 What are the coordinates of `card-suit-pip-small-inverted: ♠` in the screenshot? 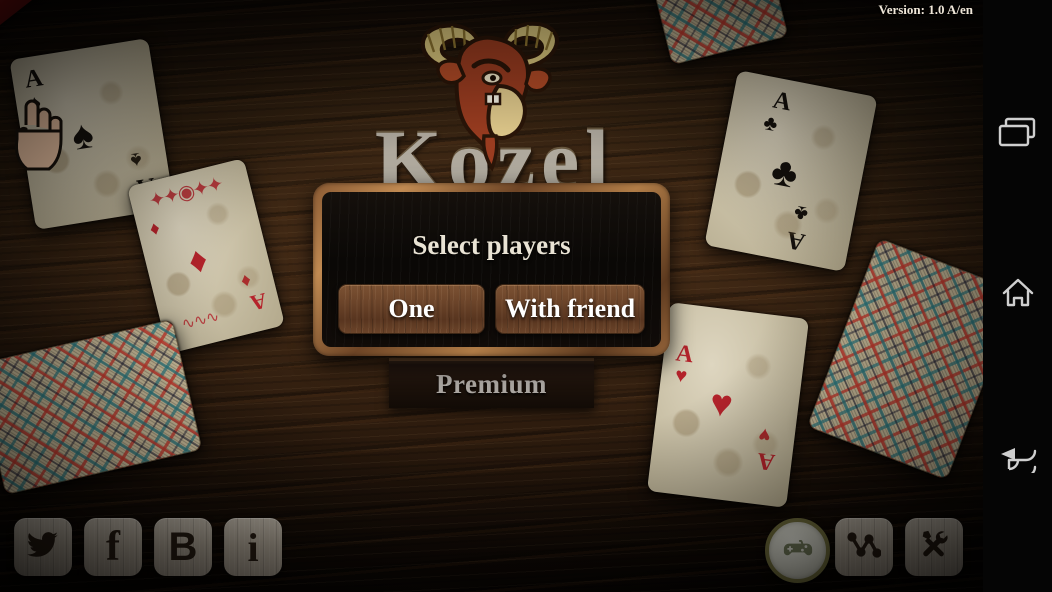 It's located at (136, 160).